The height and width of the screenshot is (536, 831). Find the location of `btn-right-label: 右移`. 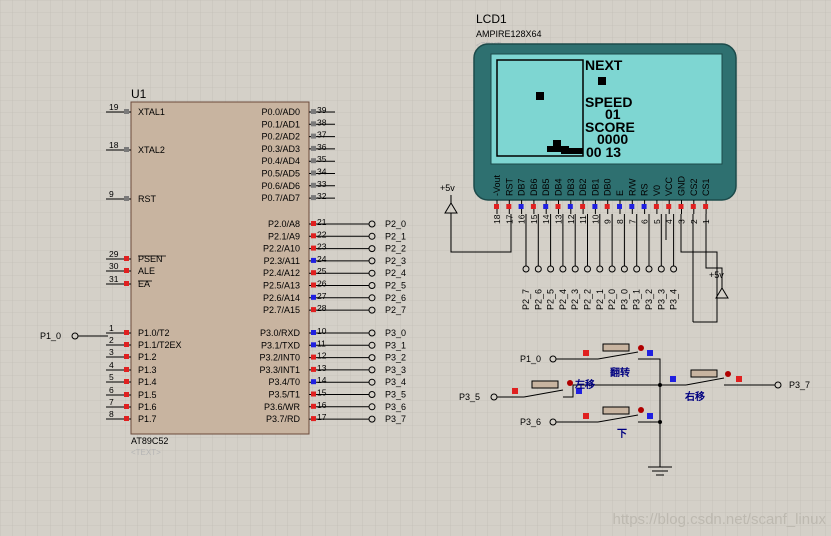

btn-right-label: 右移 is located at coordinates (694, 396).